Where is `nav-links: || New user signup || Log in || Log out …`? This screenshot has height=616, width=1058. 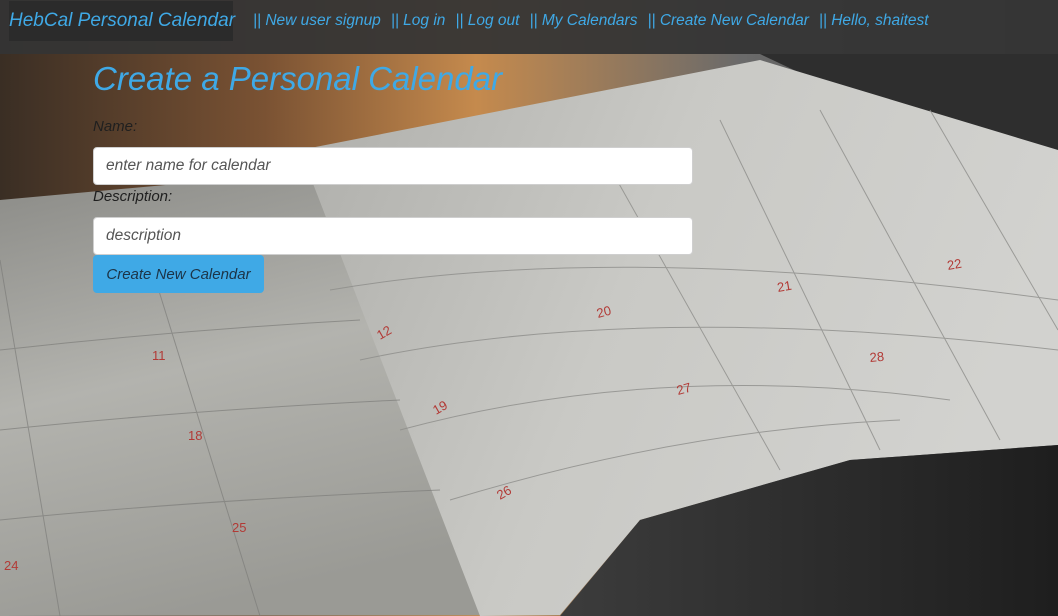
nav-links: || New user signup || Log in || Log out … is located at coordinates (596, 20).